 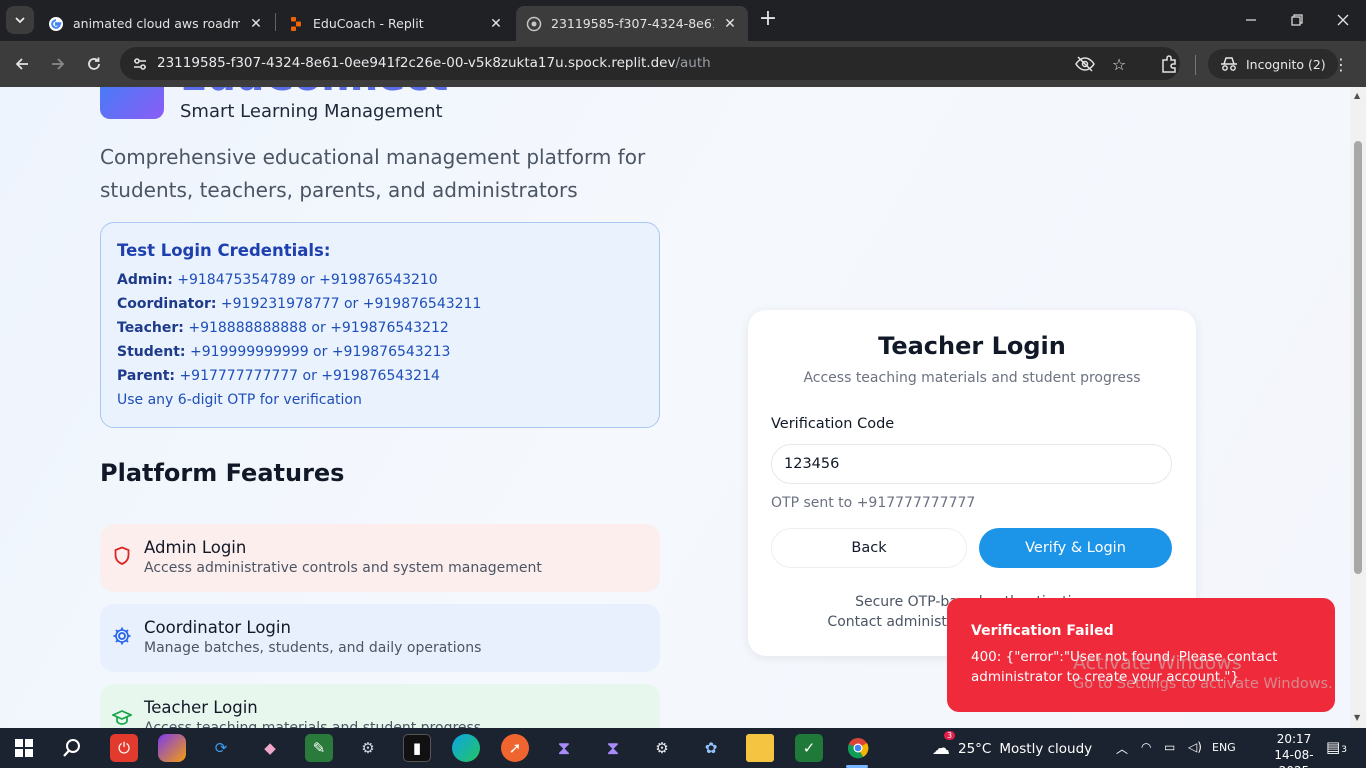 What do you see at coordinates (283, 328) in the screenshot?
I see `credential-row-teacher: Teacher: +918888888888 or +919876543212` at bounding box center [283, 328].